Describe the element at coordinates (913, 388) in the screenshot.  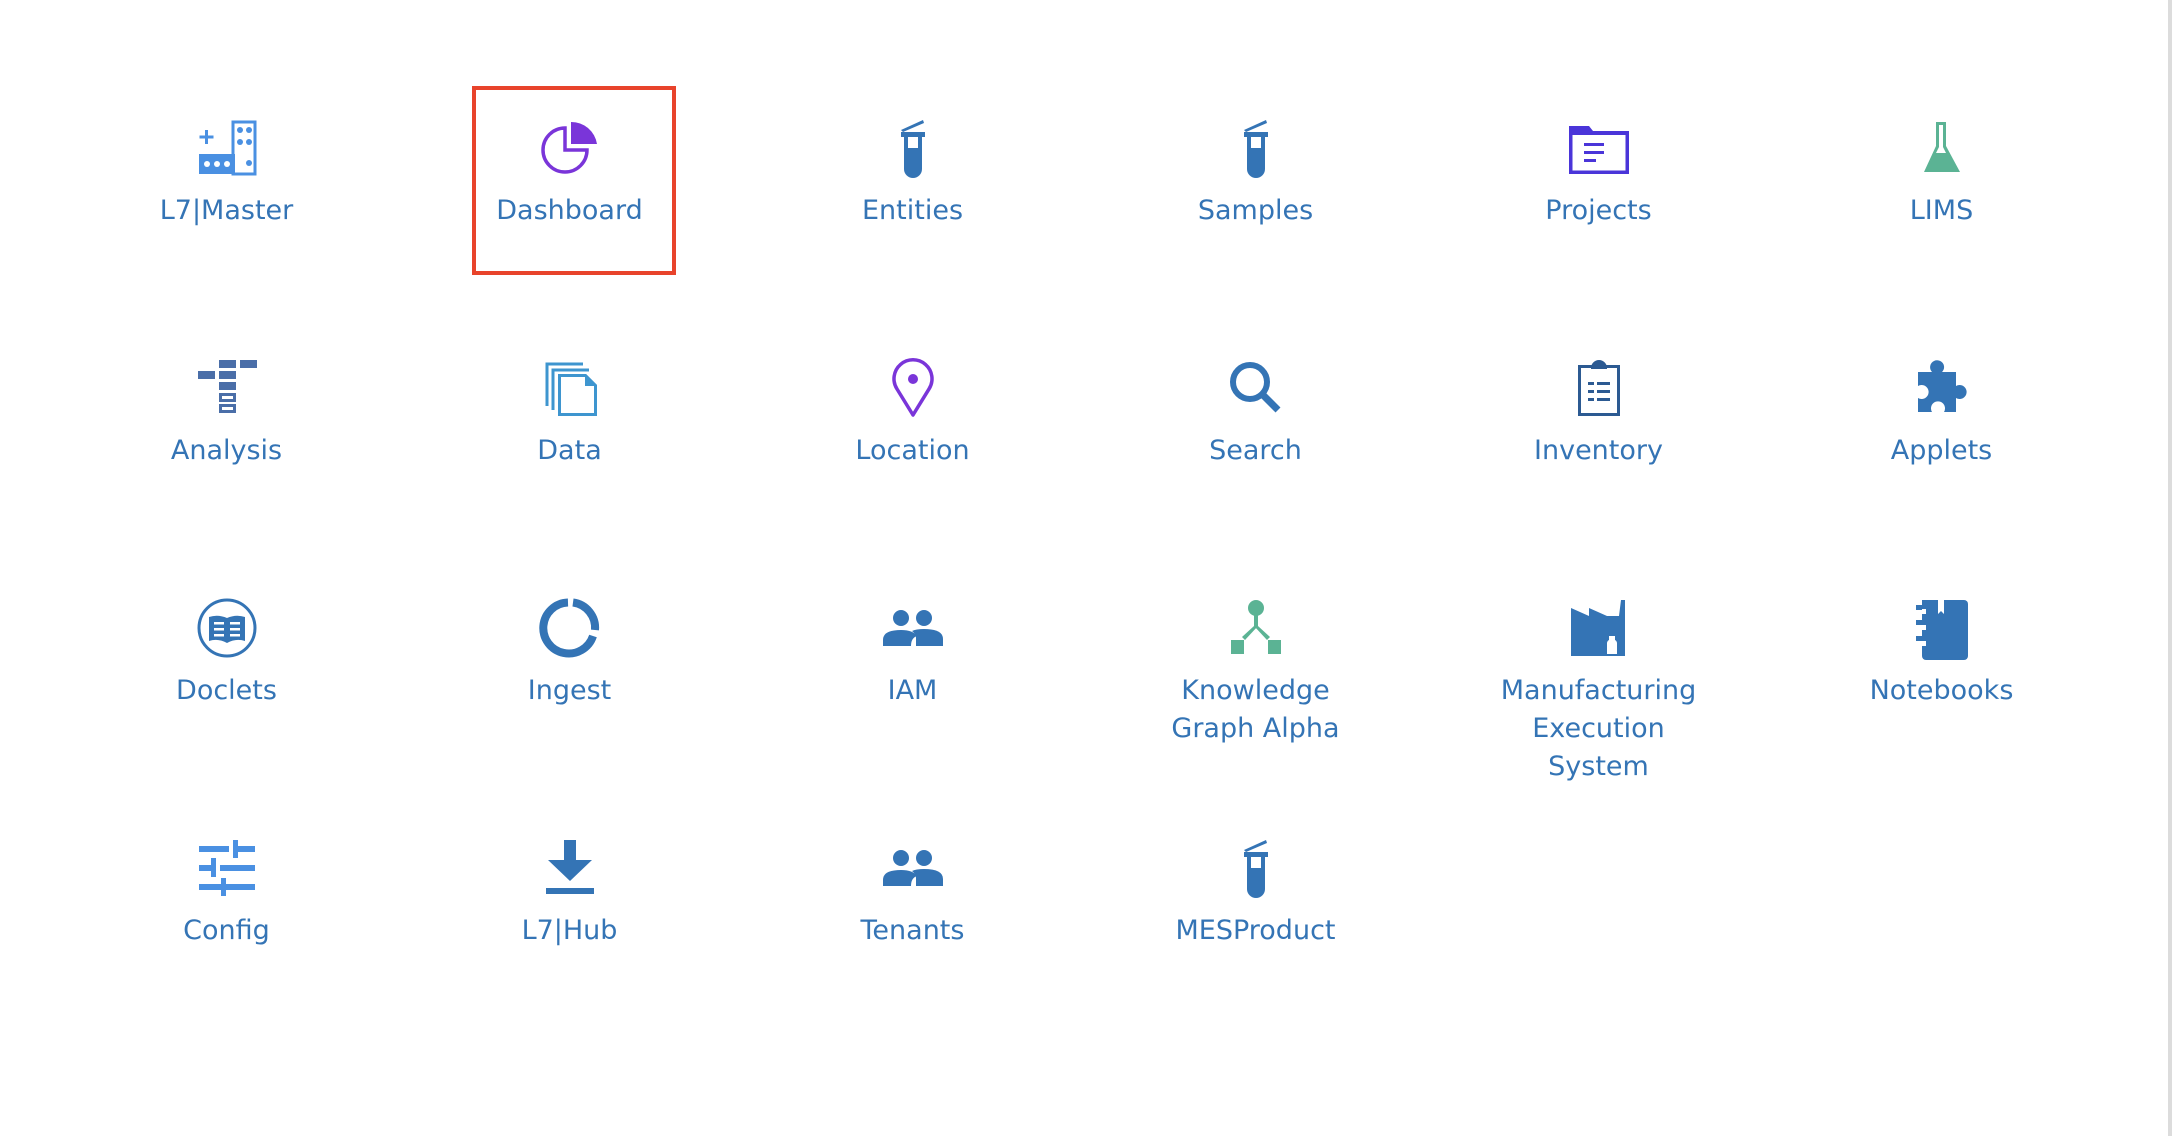
I see `map-pin-icon` at that location.